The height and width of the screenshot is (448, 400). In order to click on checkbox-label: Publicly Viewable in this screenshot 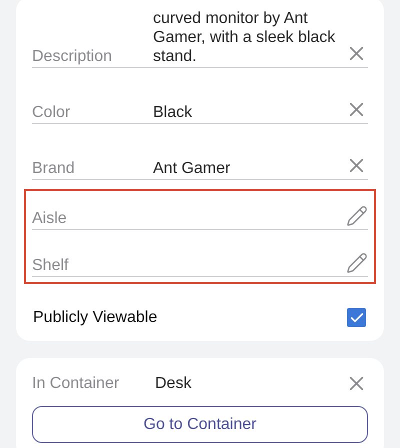, I will do `click(95, 317)`.